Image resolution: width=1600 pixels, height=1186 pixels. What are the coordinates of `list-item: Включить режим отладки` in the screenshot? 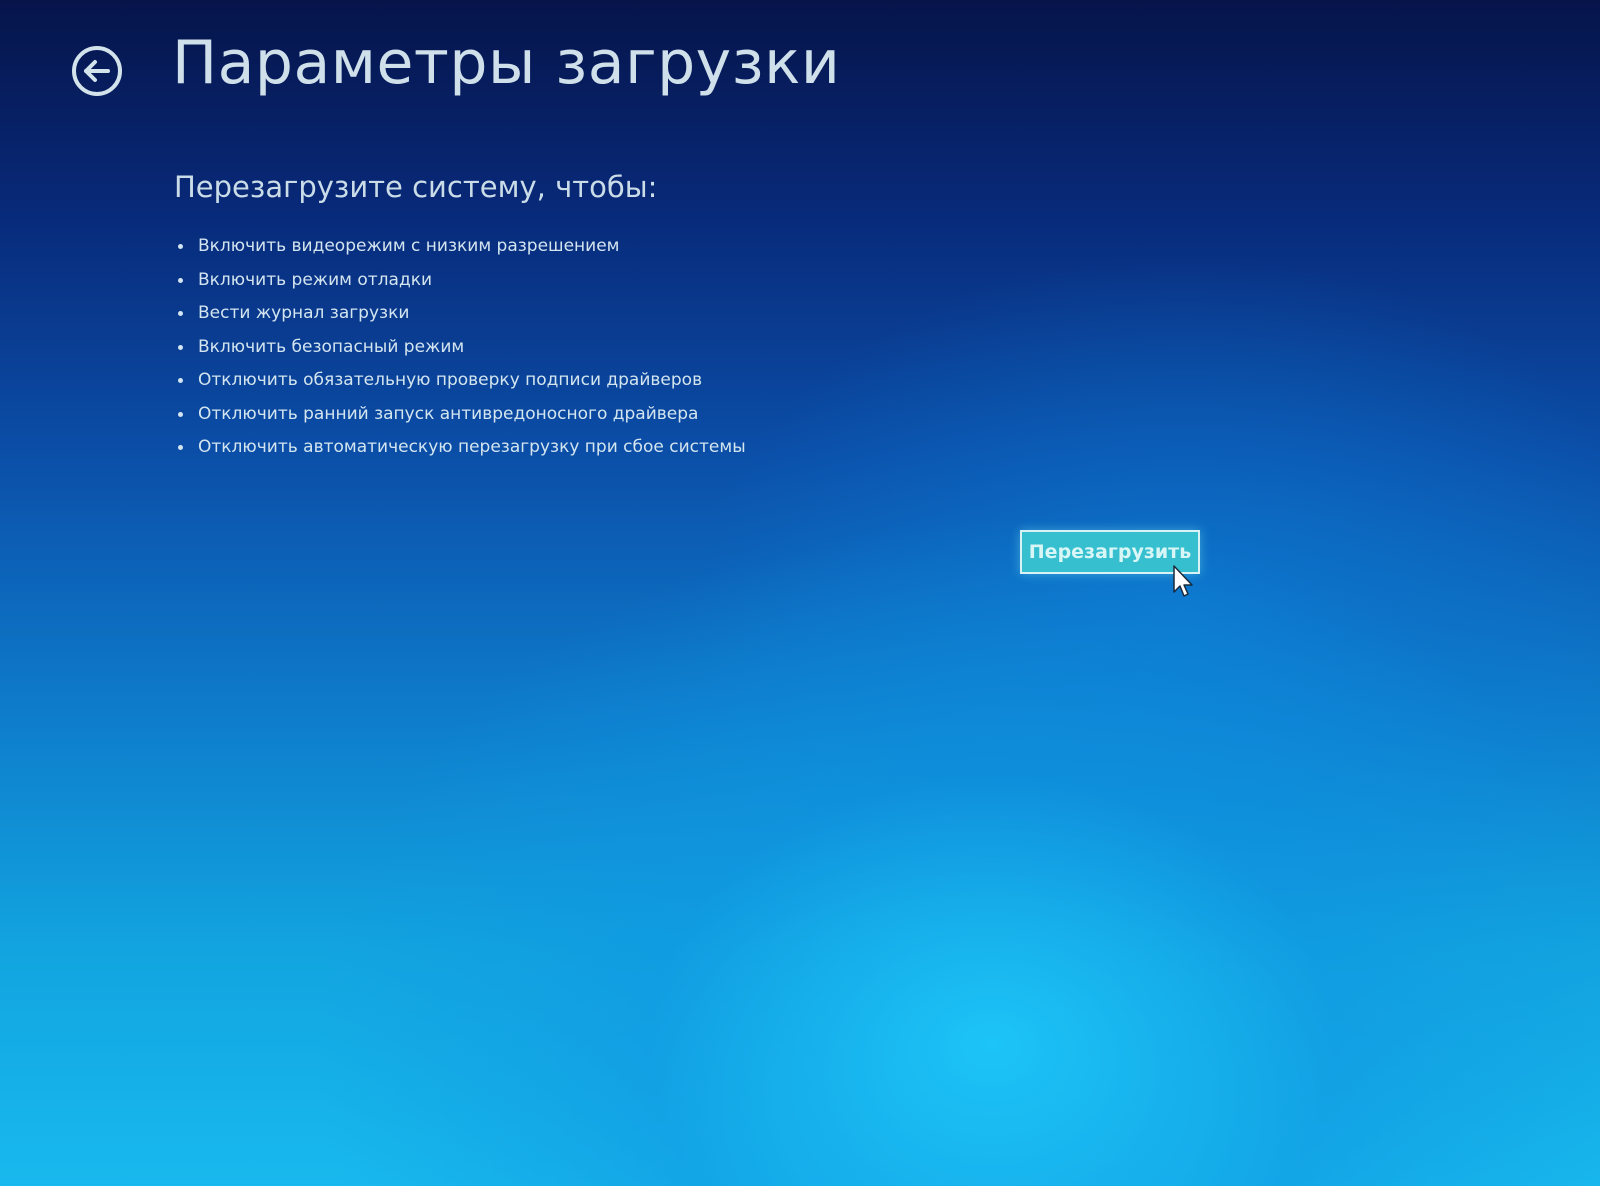 It's located at (461, 283).